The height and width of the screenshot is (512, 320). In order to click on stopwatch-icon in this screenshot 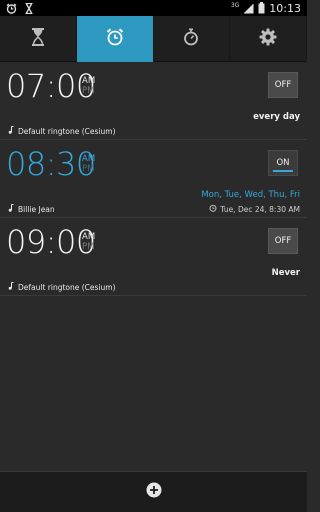, I will do `click(191, 39)`.